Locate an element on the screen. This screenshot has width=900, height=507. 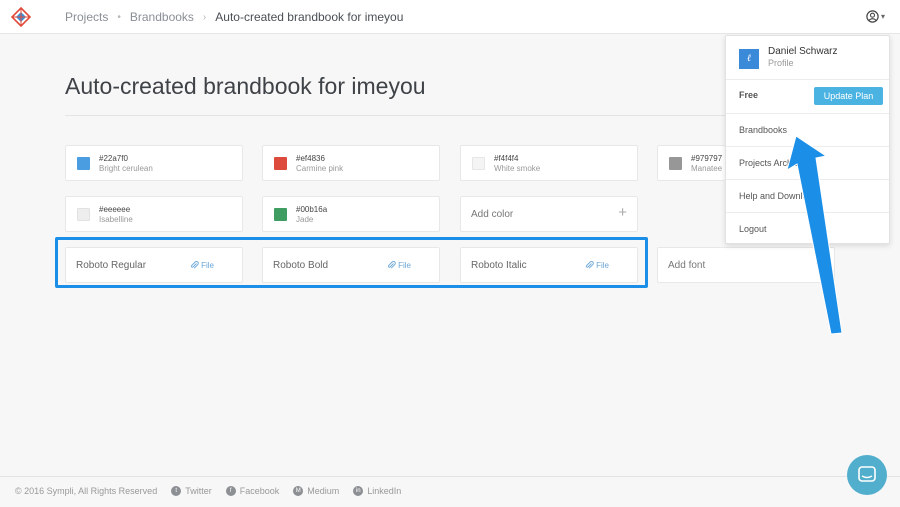
menu-item-label: Projects Archive is located at coordinates (771, 163).